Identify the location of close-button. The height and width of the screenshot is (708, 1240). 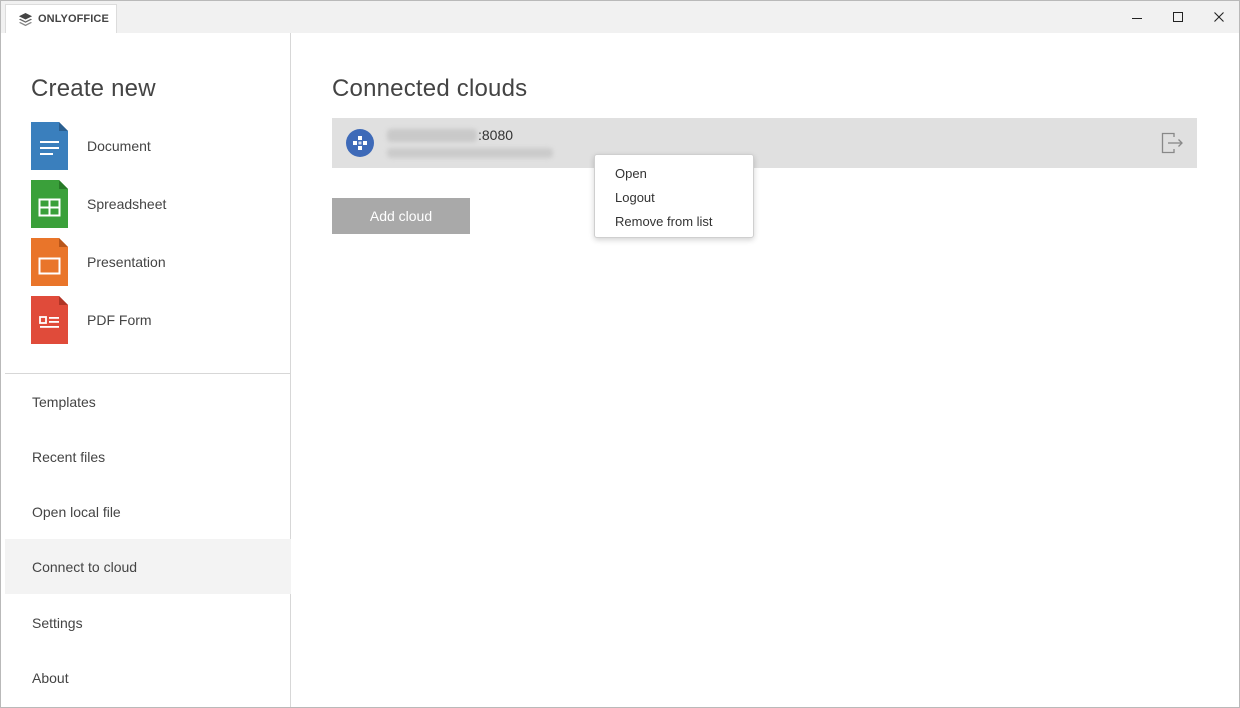
(1218, 17).